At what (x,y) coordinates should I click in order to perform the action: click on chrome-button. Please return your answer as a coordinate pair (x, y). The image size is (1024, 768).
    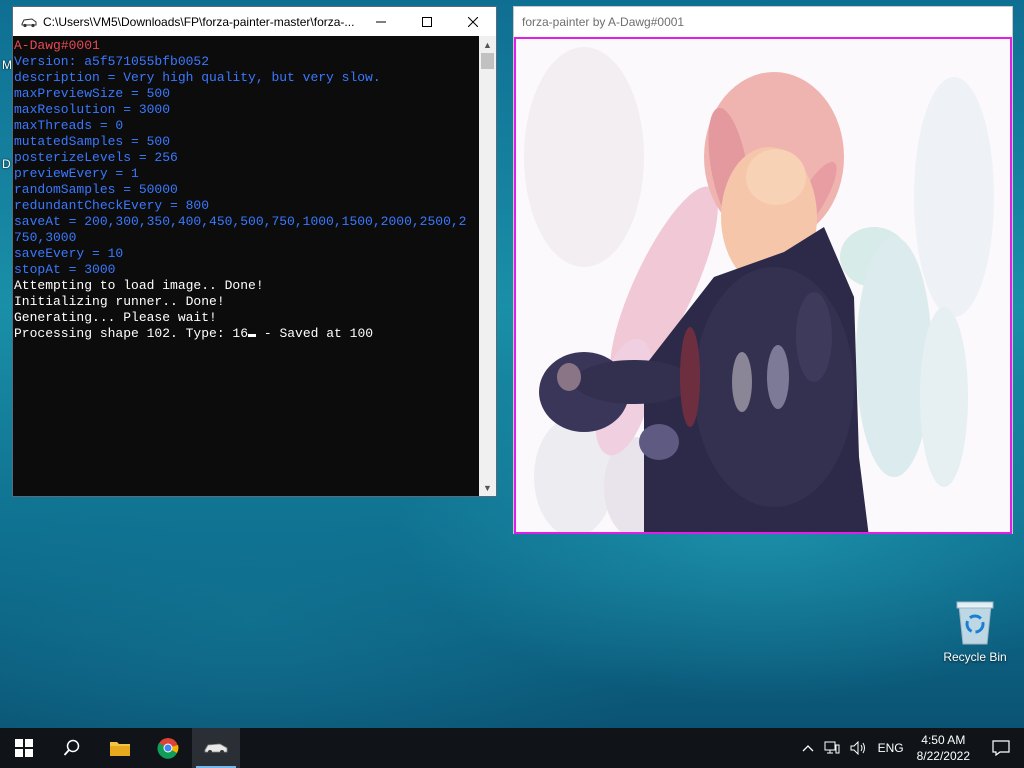
    Looking at the image, I should click on (168, 748).